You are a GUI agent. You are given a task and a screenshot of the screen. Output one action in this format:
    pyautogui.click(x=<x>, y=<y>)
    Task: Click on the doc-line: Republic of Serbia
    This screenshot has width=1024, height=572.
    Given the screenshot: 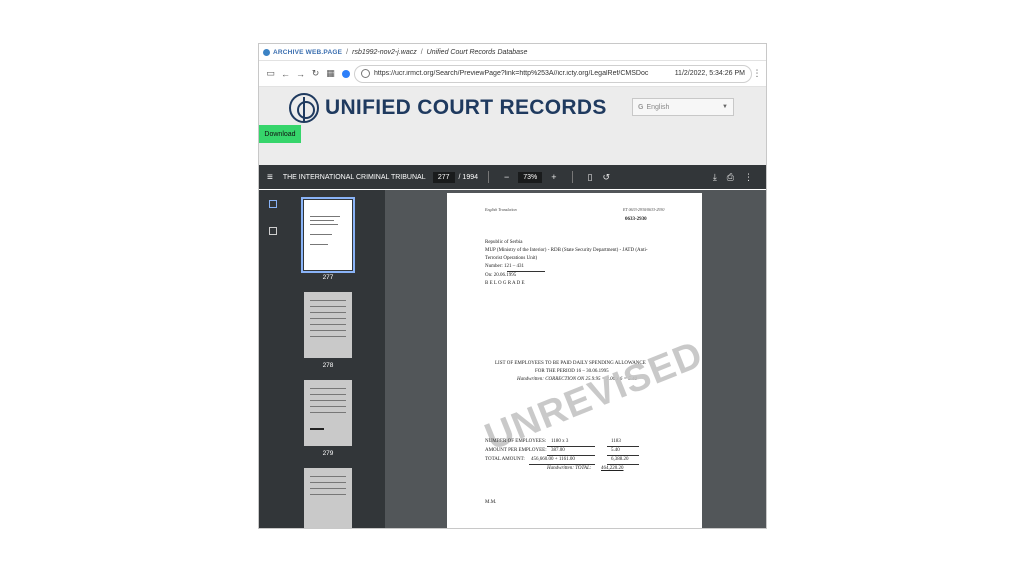 What is the action you would take?
    pyautogui.click(x=504, y=242)
    